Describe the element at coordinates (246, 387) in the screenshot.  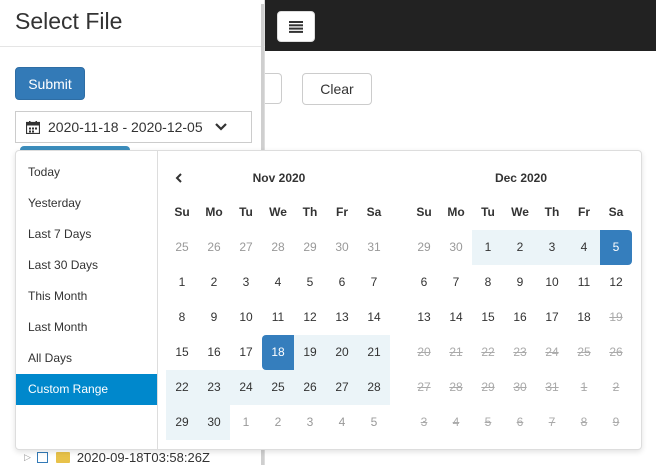
I see `calendar-day: 24` at that location.